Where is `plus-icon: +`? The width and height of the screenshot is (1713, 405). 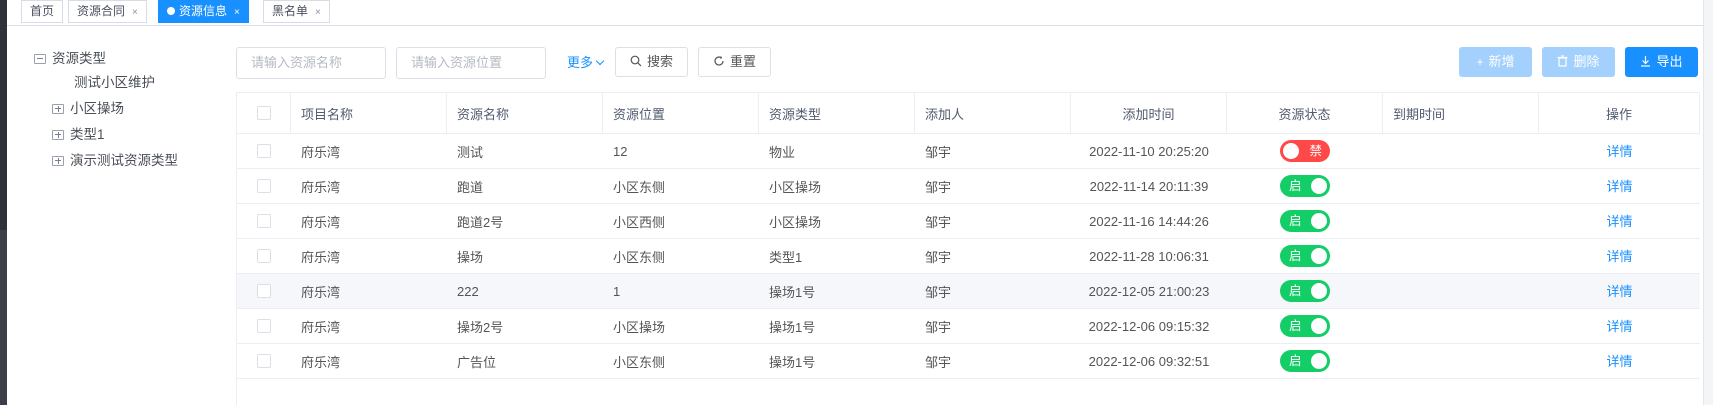 plus-icon: + is located at coordinates (1480, 62).